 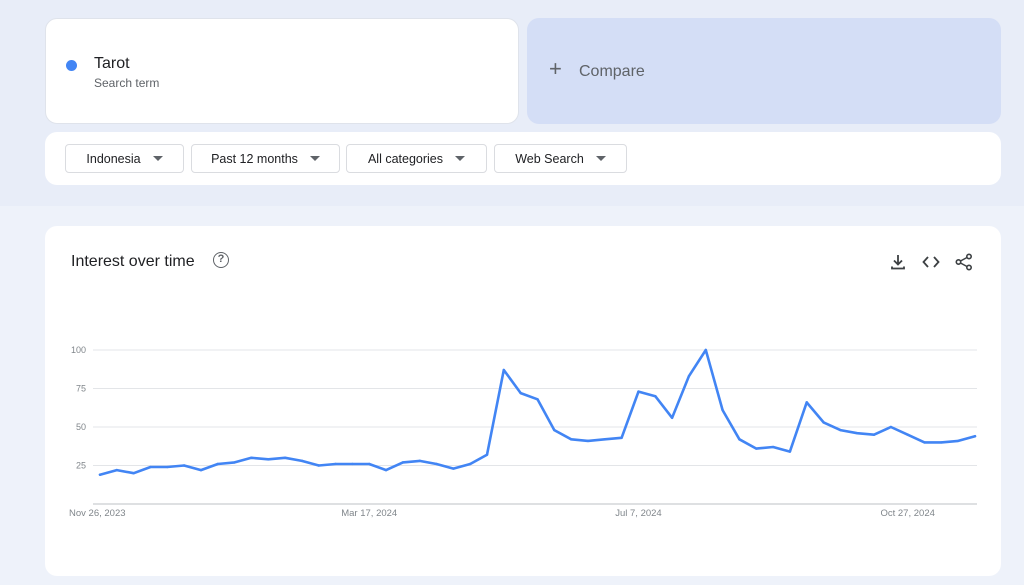 I want to click on compare-button: + Compare, so click(x=764, y=71).